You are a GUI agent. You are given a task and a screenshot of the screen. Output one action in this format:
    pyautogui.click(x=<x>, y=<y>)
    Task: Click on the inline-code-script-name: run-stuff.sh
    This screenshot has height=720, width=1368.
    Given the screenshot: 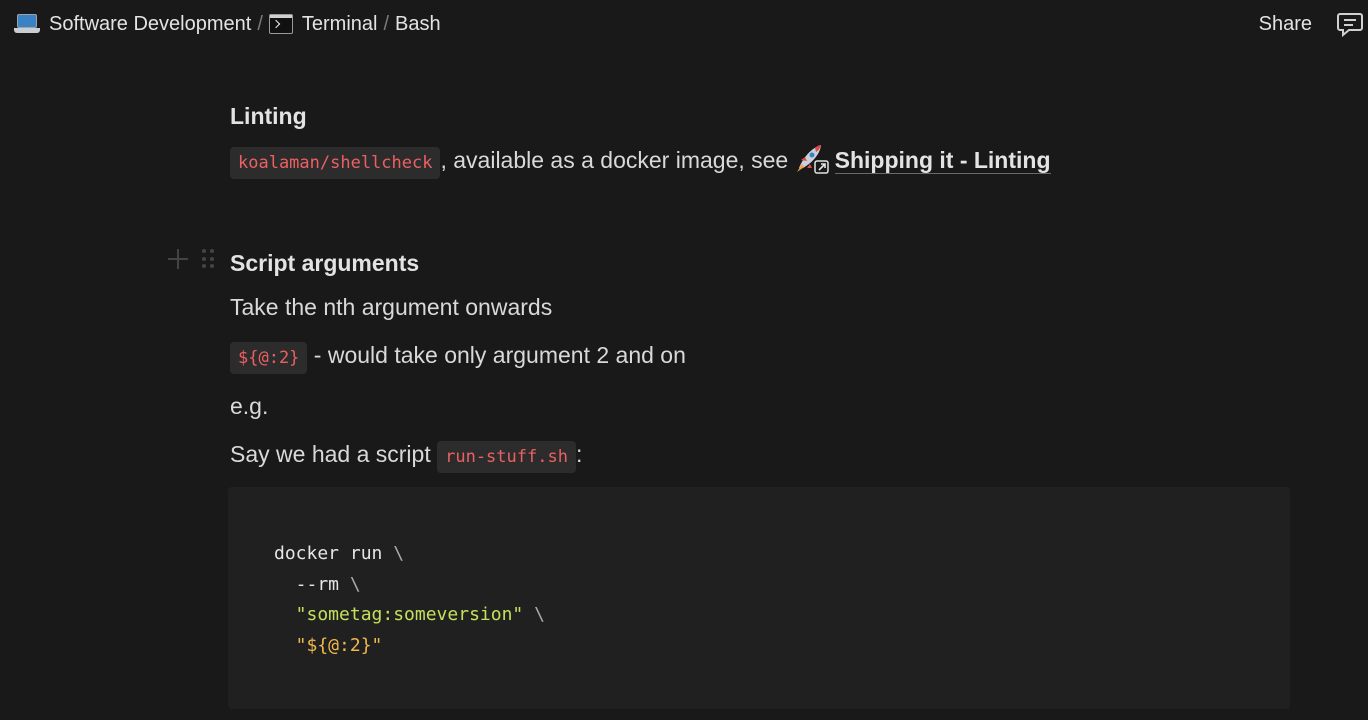 What is the action you would take?
    pyautogui.click(x=506, y=457)
    